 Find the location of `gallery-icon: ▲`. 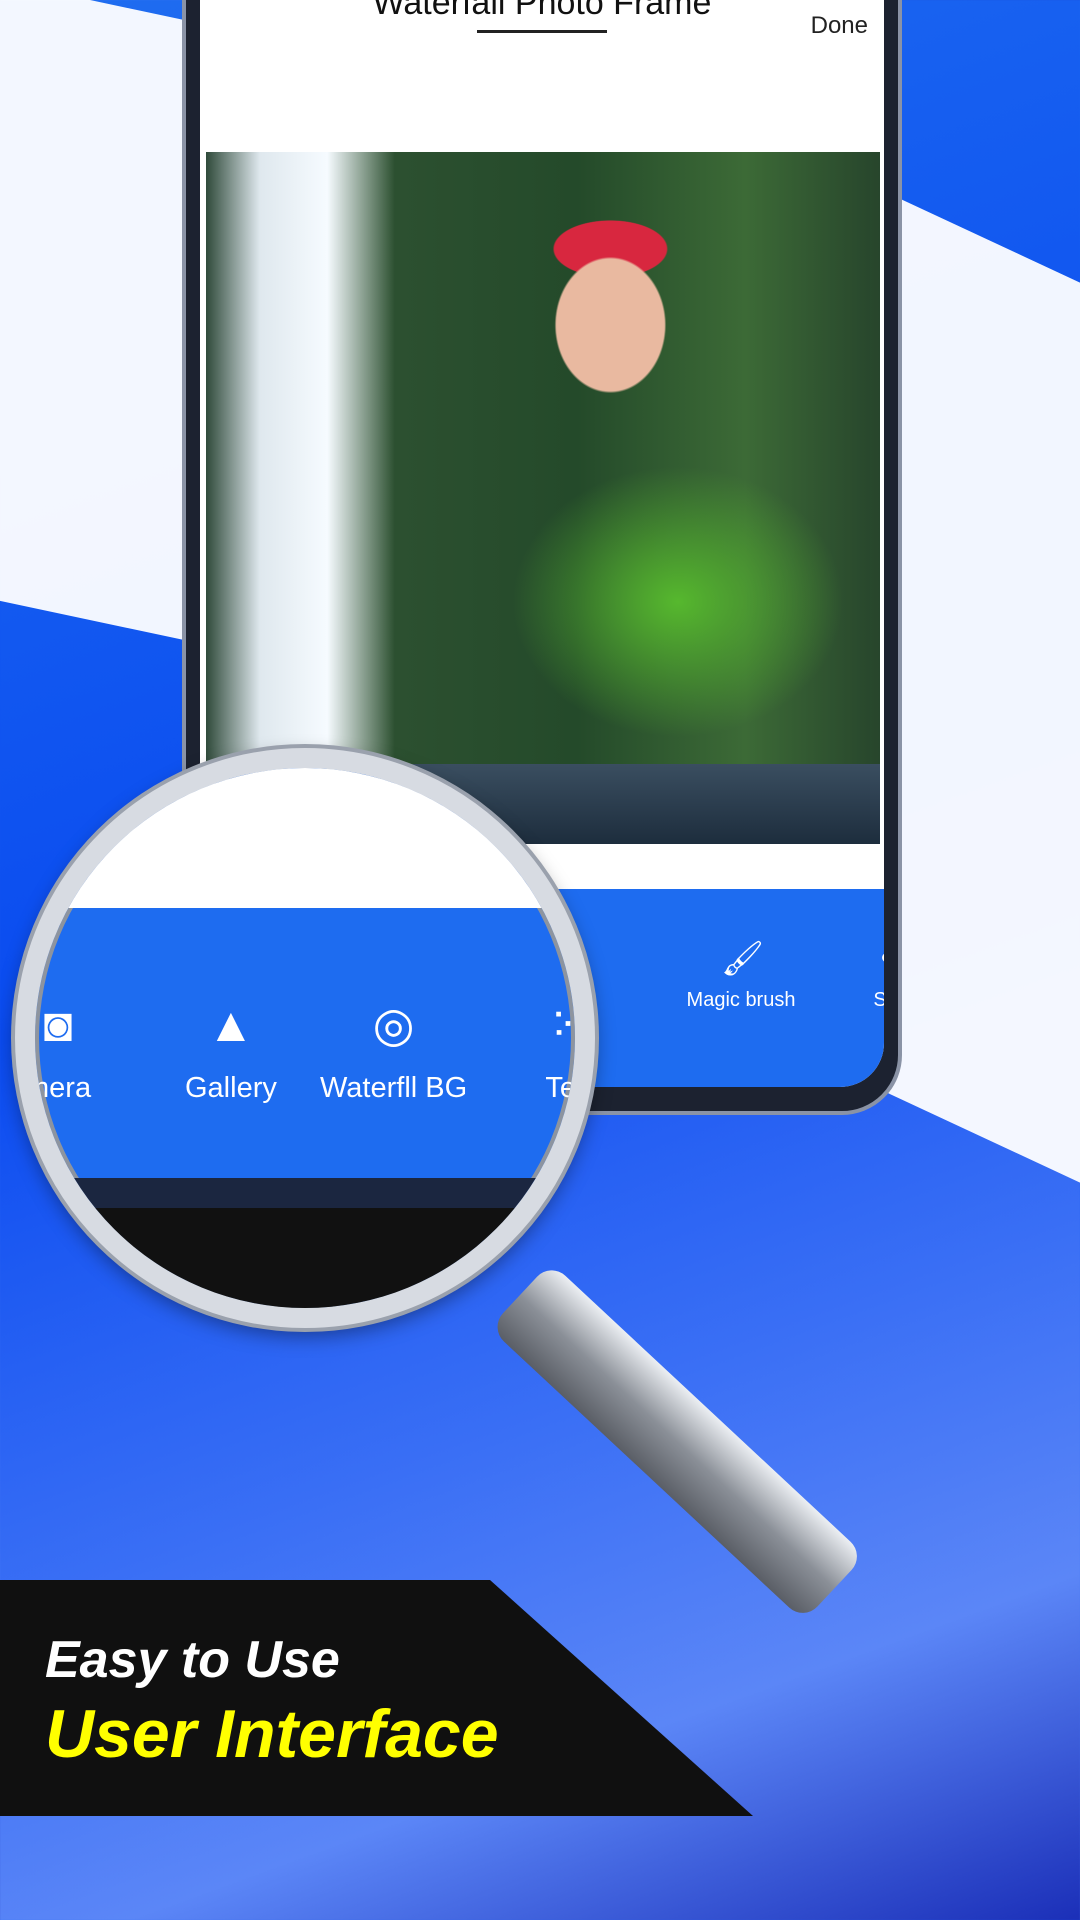

gallery-icon: ▲ is located at coordinates (231, 1025).